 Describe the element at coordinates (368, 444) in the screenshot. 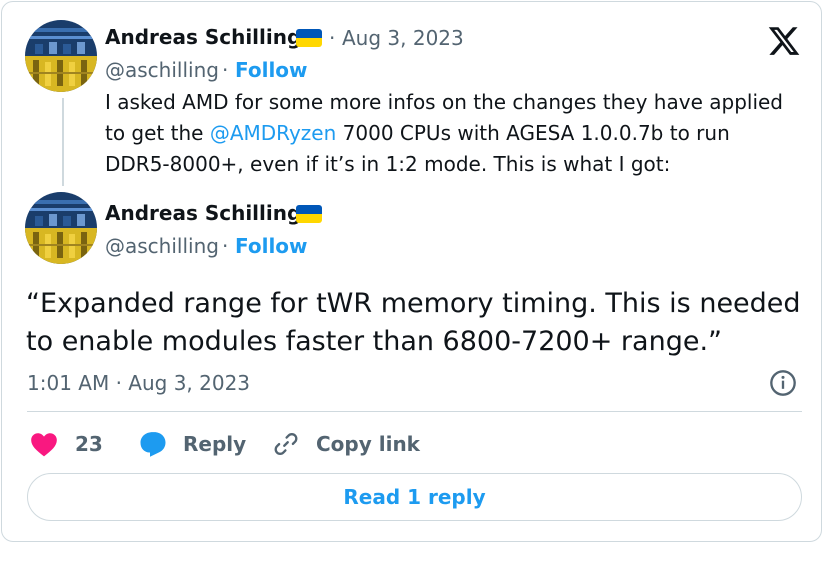

I see `copy-link-label: Copy link` at that location.